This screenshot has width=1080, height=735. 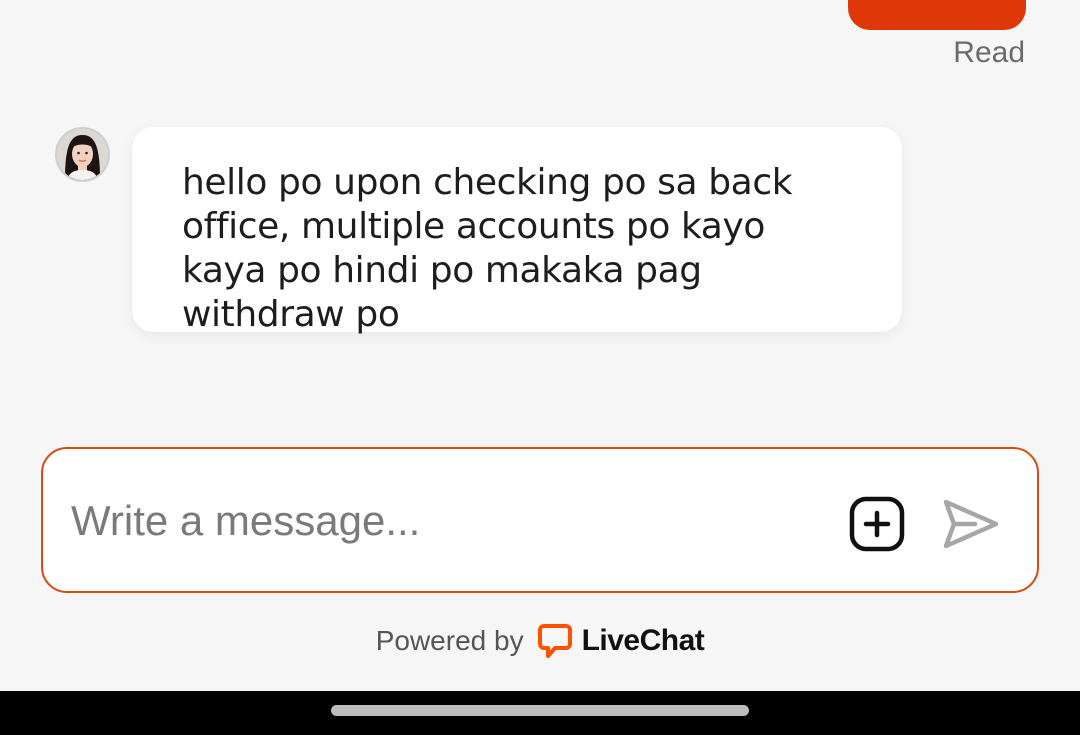 What do you see at coordinates (643, 640) in the screenshot?
I see `livechat-brand-name: LiveChat` at bounding box center [643, 640].